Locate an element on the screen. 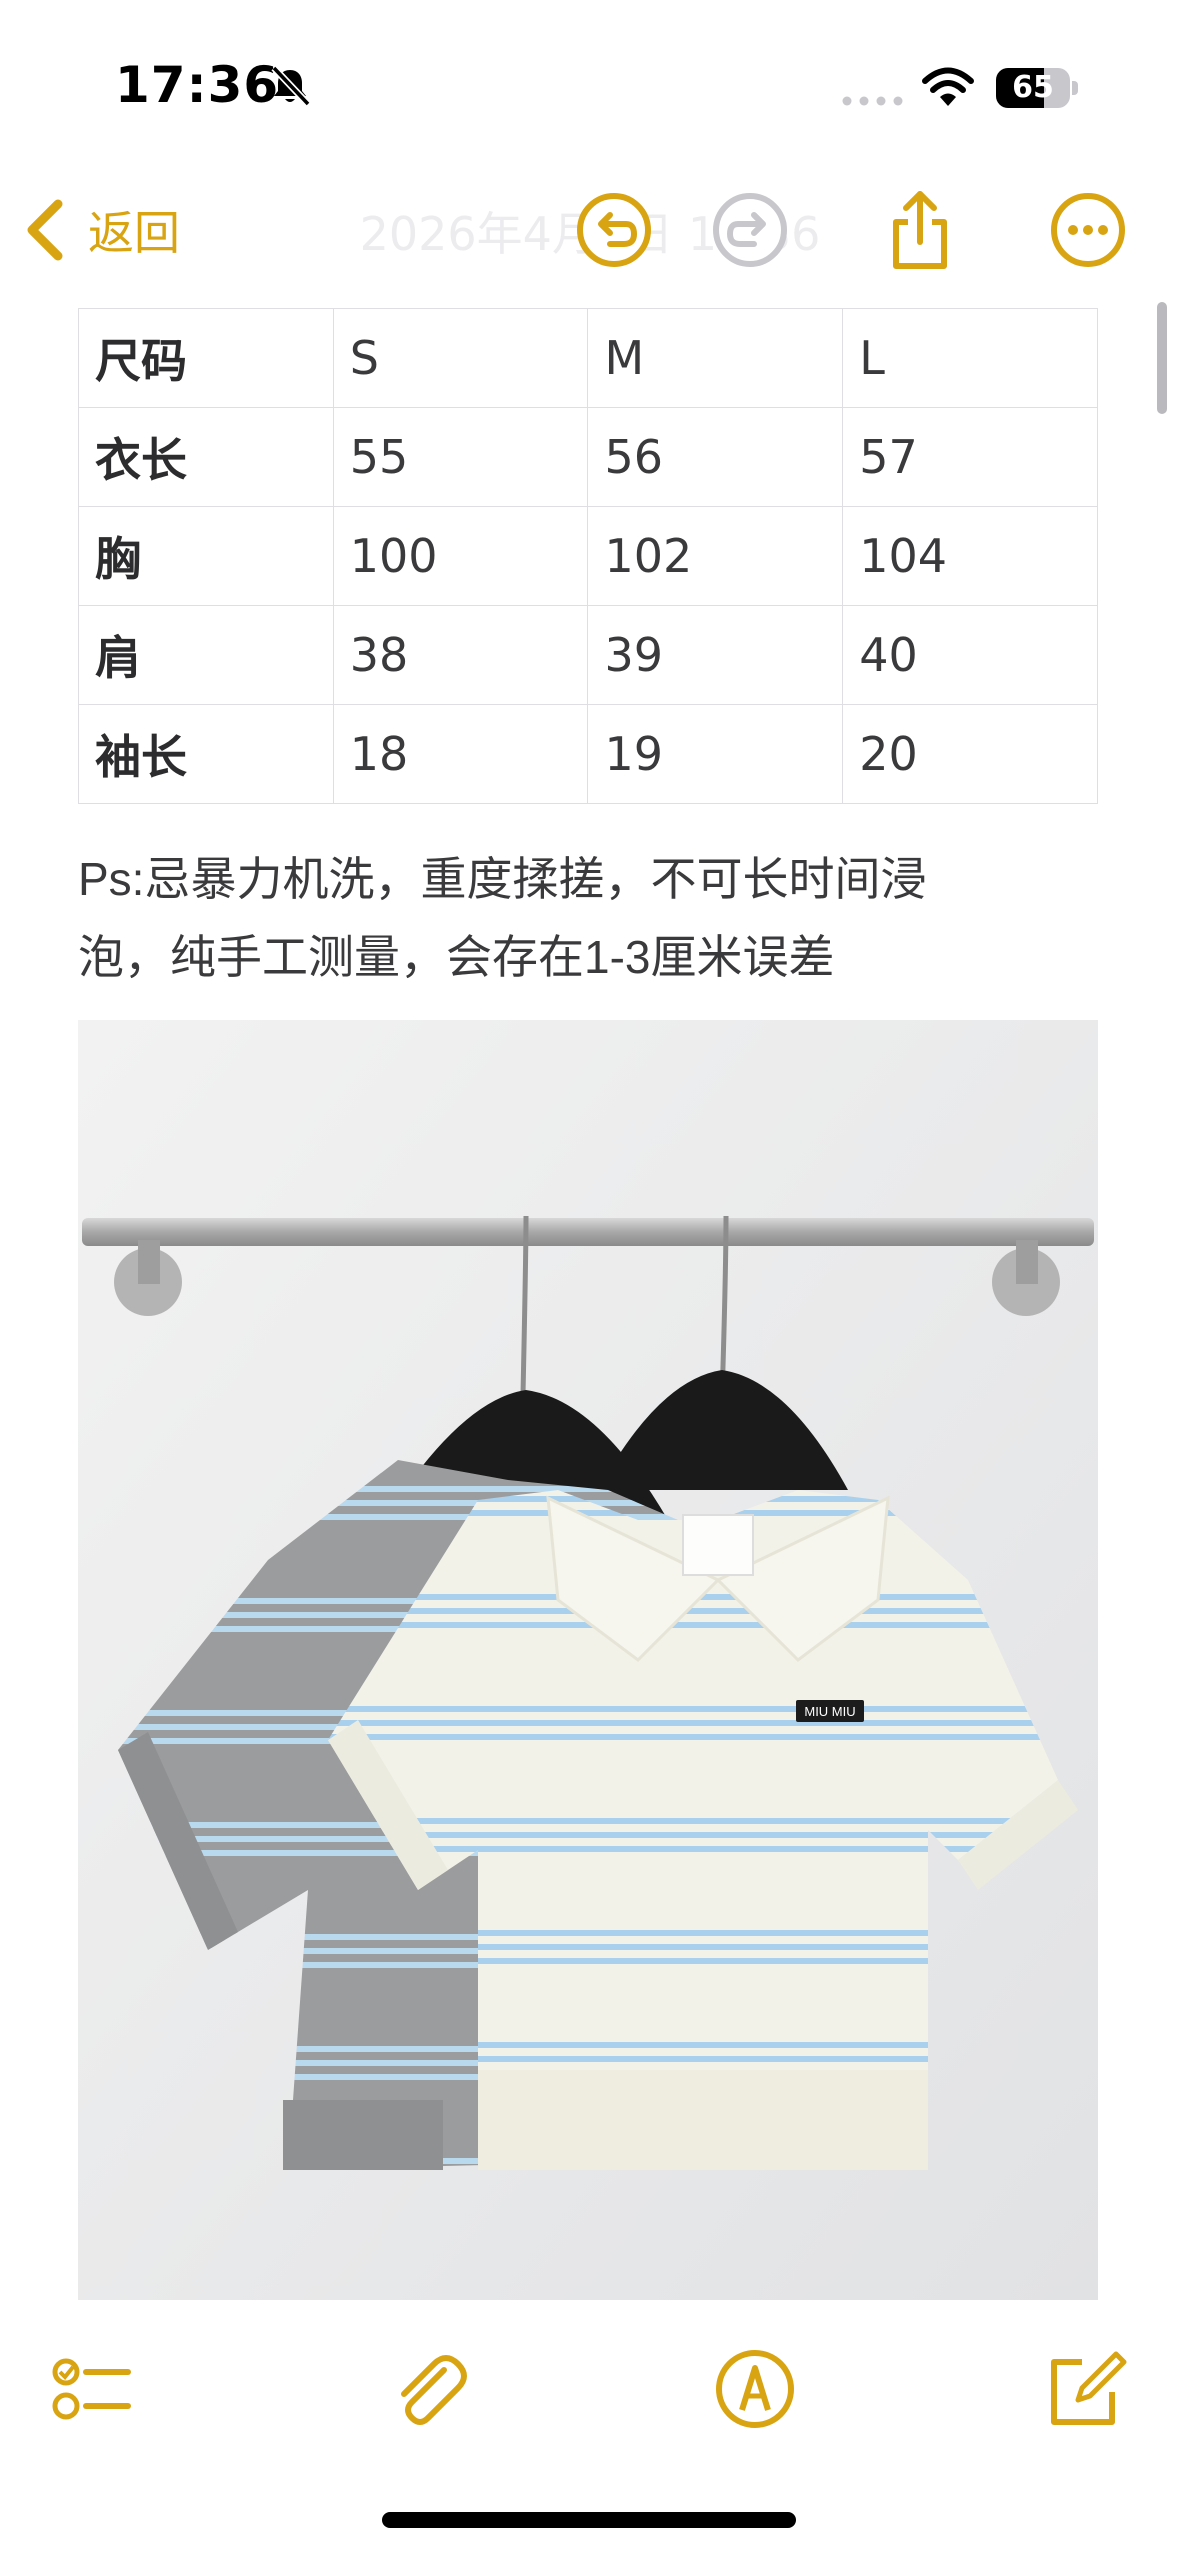  table-cell: L is located at coordinates (970, 358).